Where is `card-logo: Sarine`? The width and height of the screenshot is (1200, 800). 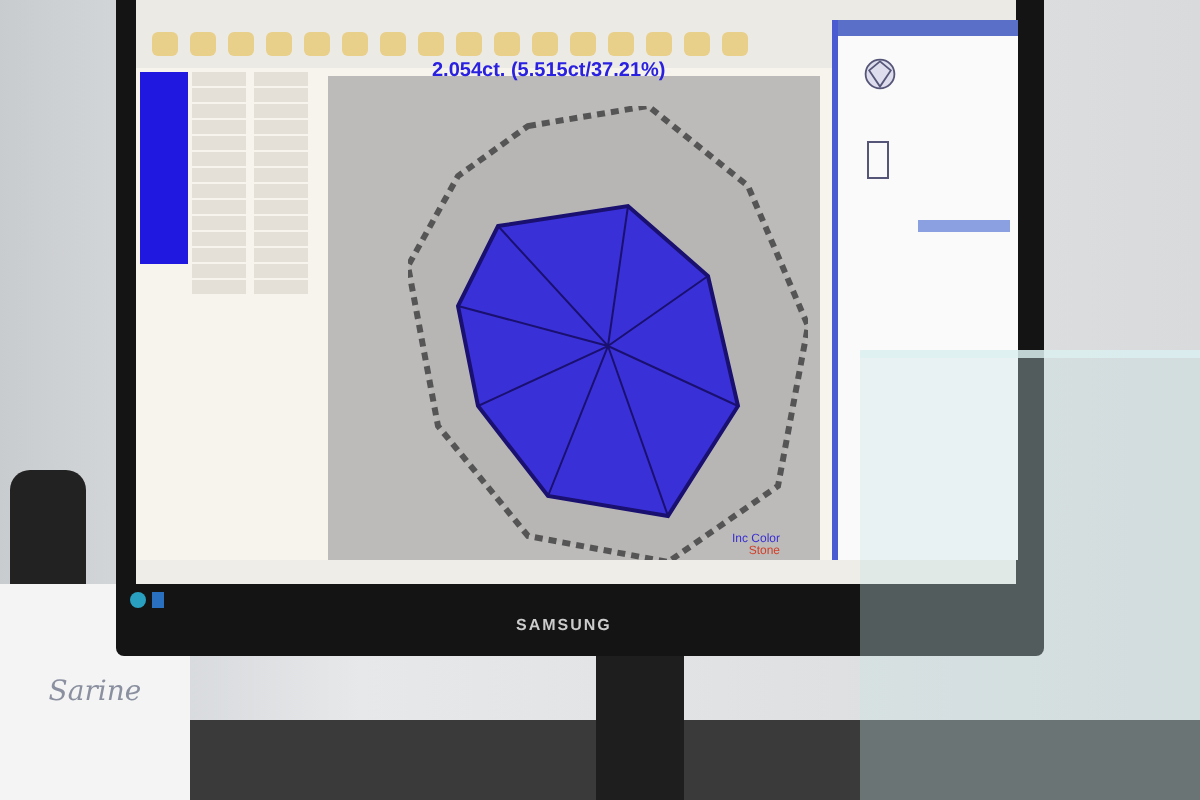
card-logo: Sarine is located at coordinates (95, 692).